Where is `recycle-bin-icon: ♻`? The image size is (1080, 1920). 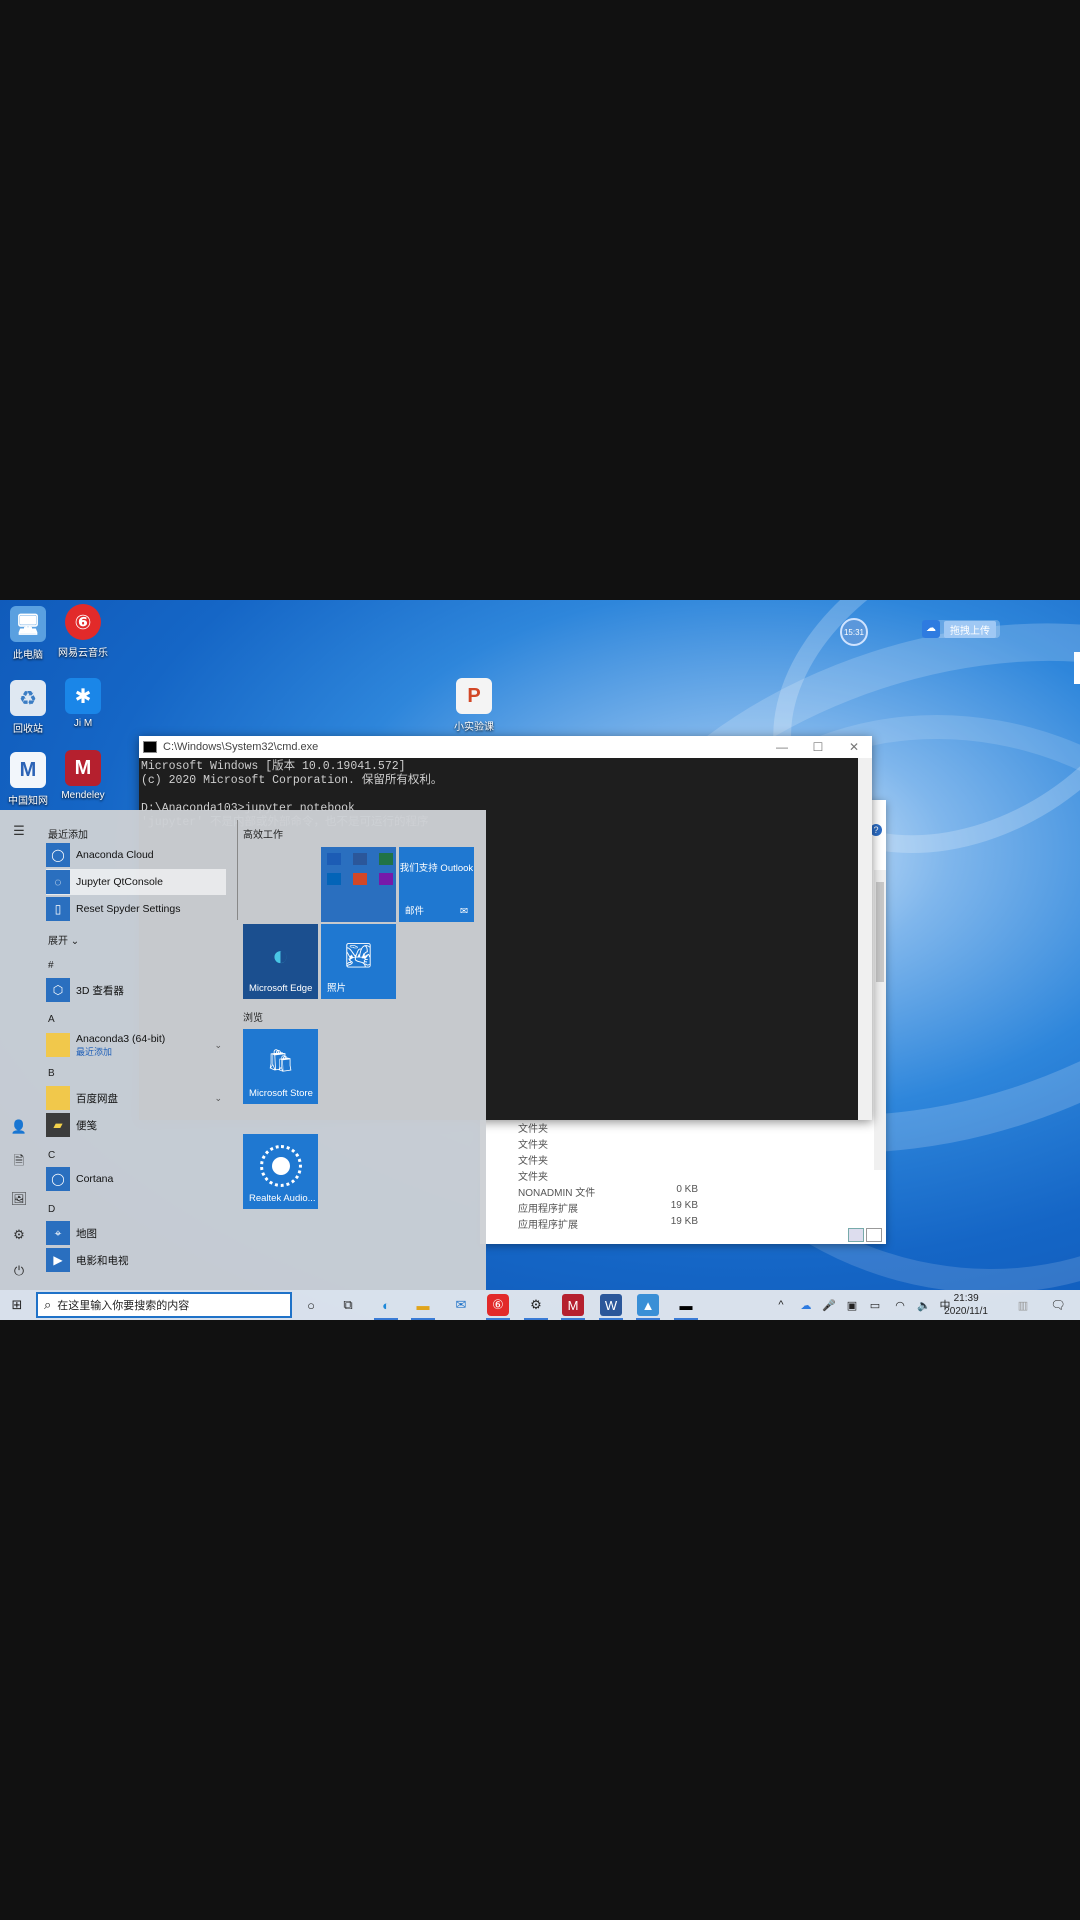 recycle-bin-icon: ♻ is located at coordinates (28, 698).